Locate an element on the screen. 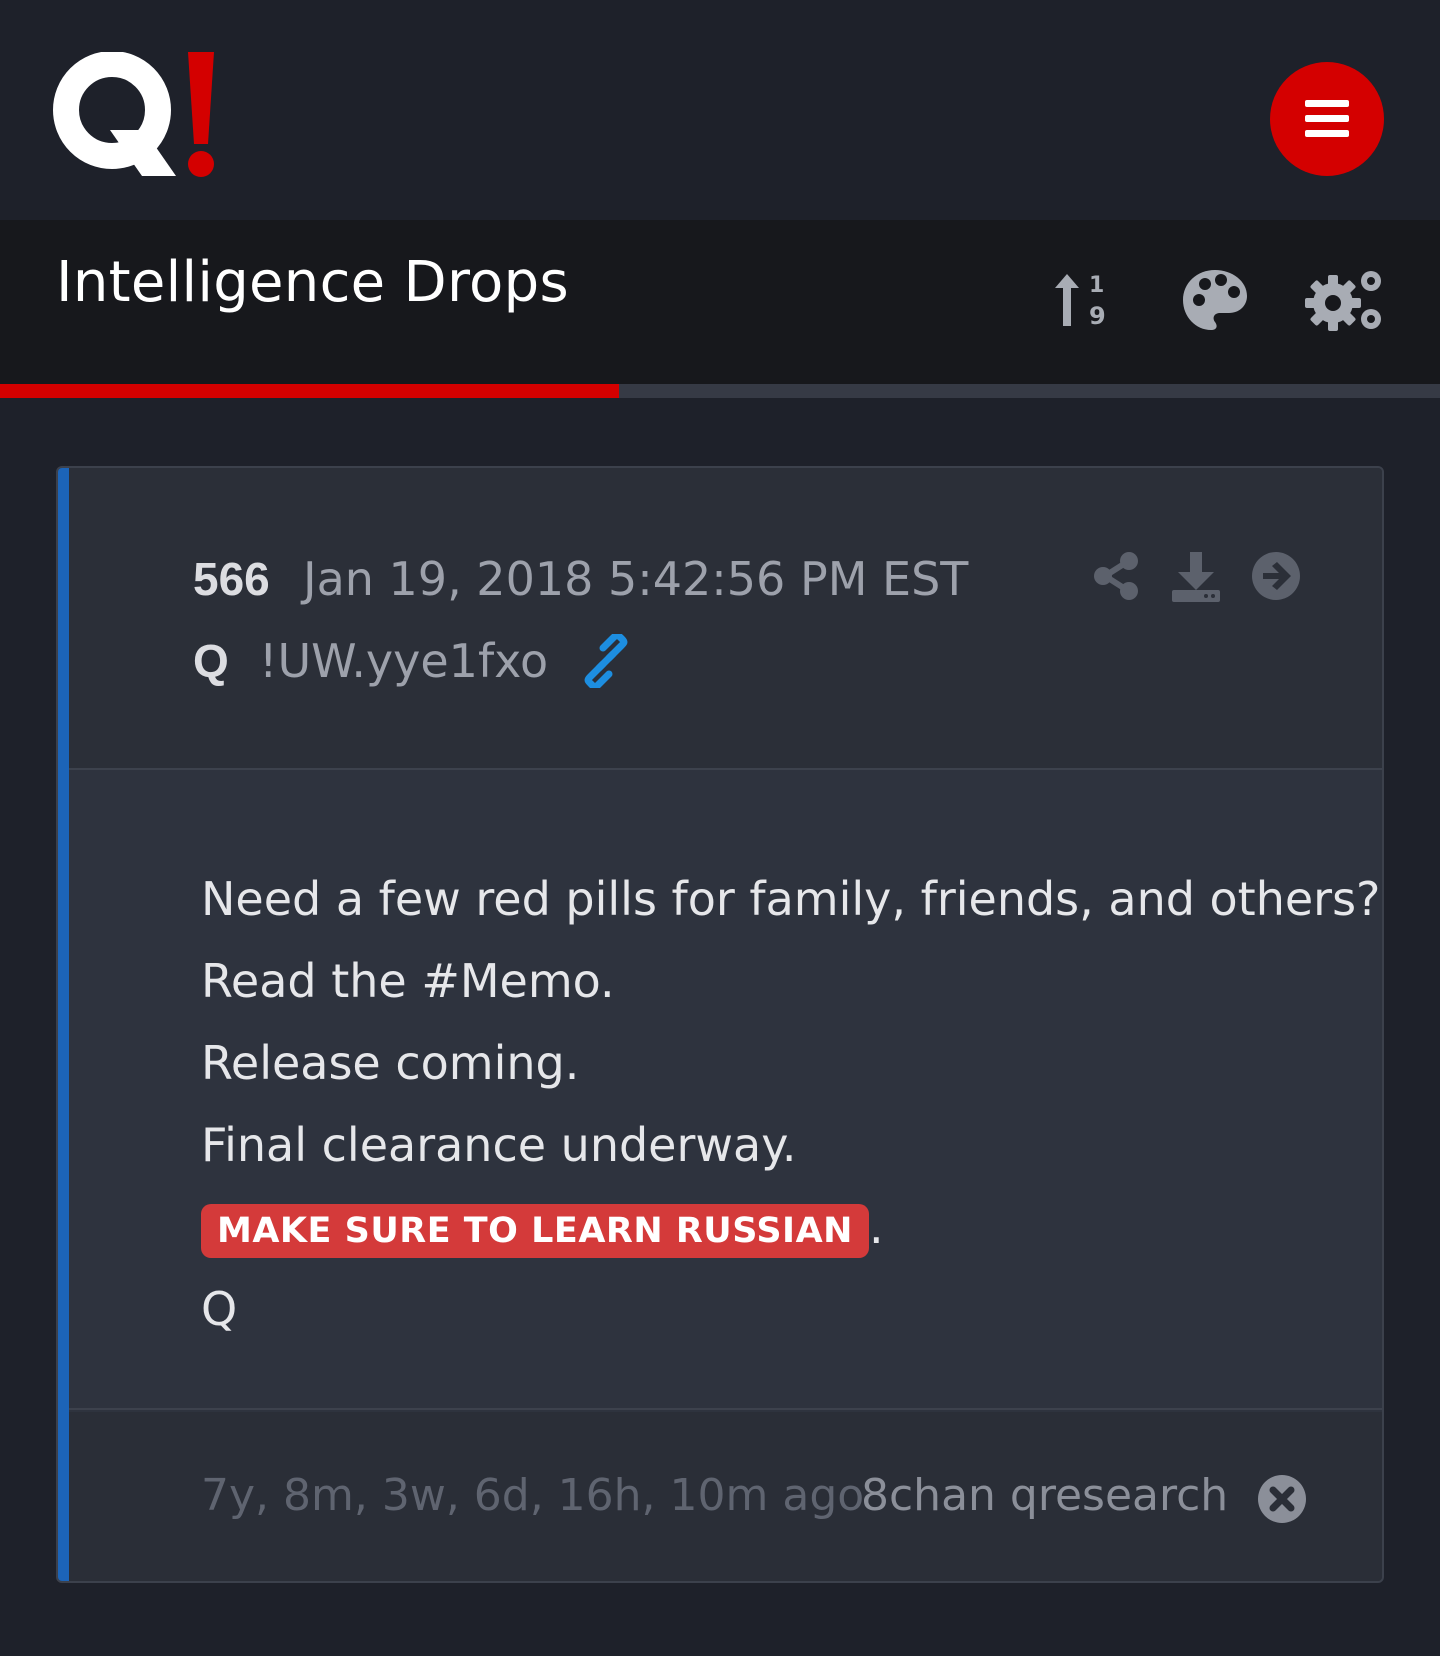 This screenshot has width=1440, height=1656. theme-button is located at coordinates (1215, 300).